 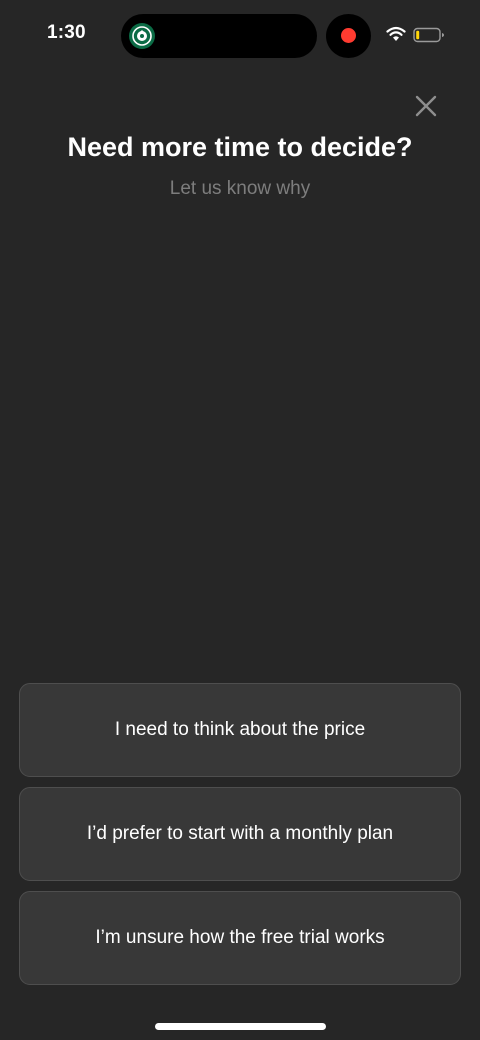 I want to click on starbucks-logo-icon, so click(x=142, y=36).